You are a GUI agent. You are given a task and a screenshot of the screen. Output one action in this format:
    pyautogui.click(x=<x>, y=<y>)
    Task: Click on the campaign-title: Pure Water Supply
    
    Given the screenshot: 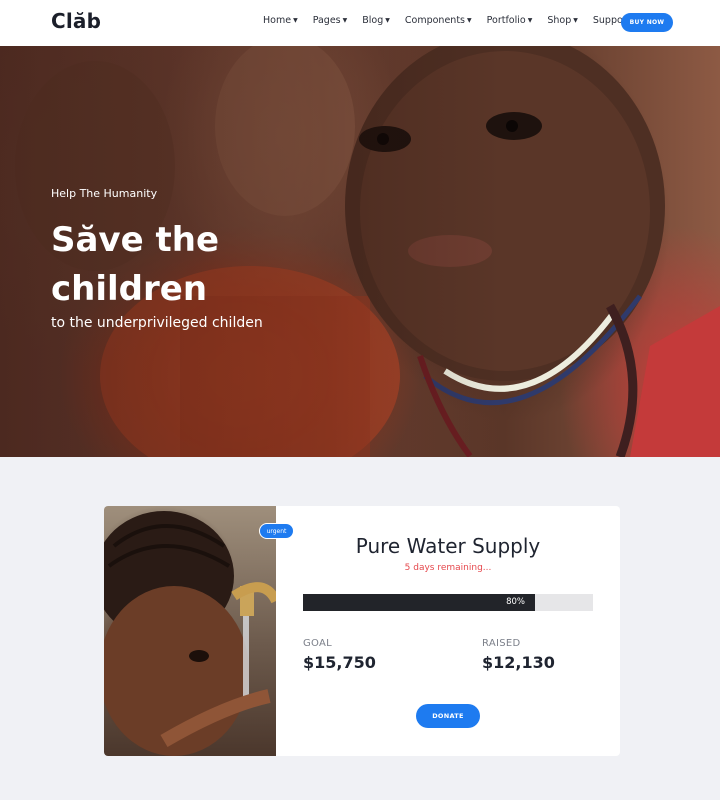 What is the action you would take?
    pyautogui.click(x=448, y=546)
    